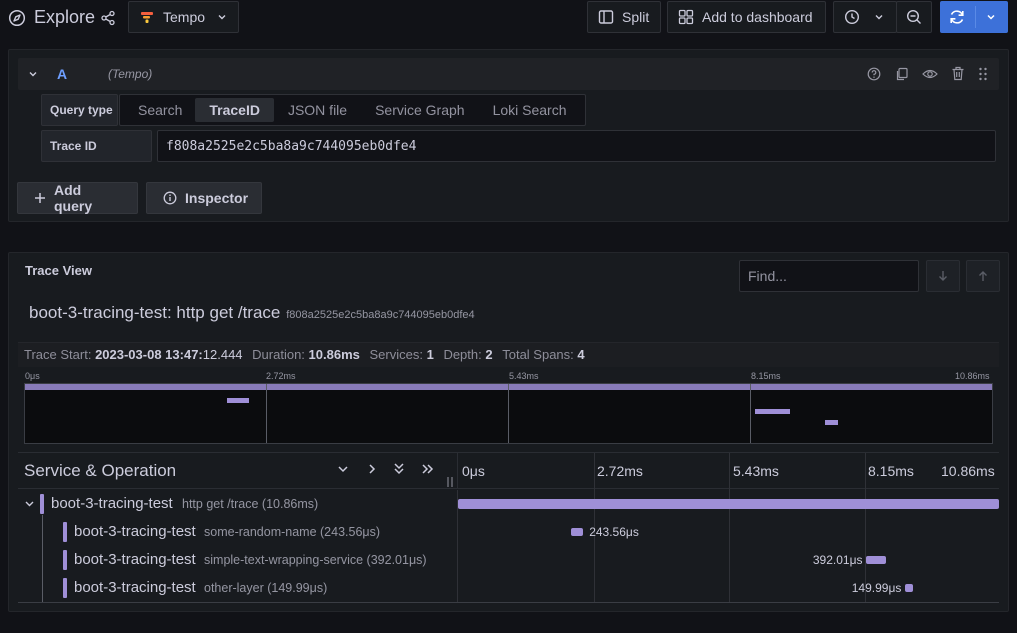 This screenshot has height=633, width=1017. I want to click on prev-result-button, so click(983, 276).